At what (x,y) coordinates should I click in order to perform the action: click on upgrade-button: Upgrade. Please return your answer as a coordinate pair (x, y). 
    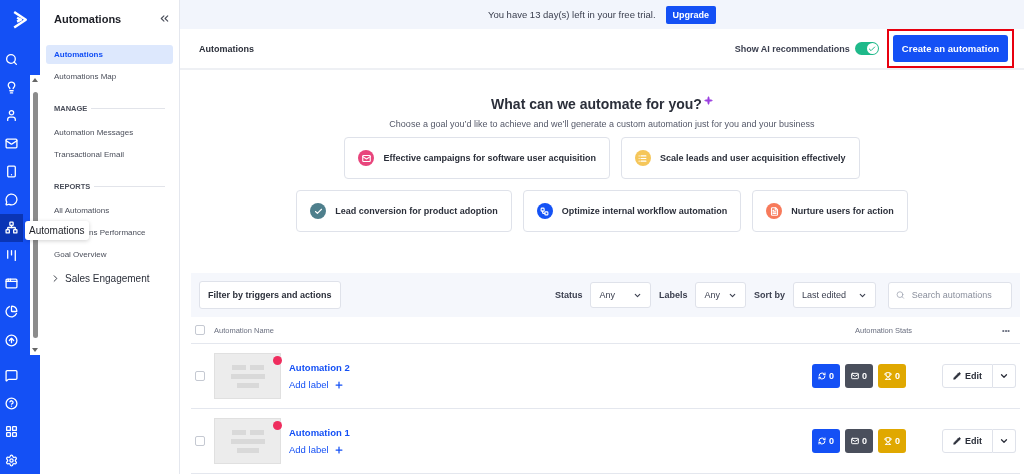
    Looking at the image, I should click on (691, 14).